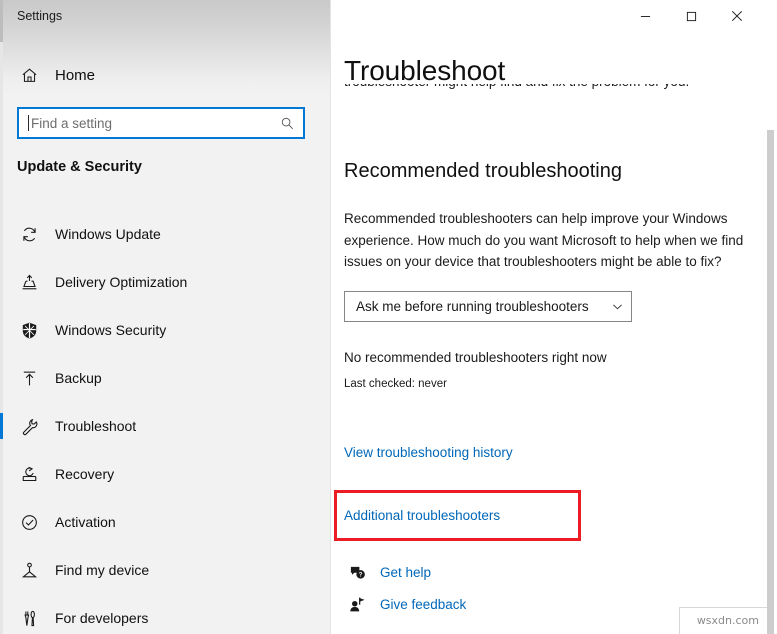  Describe the element at coordinates (737, 16) in the screenshot. I see `close-button` at that location.